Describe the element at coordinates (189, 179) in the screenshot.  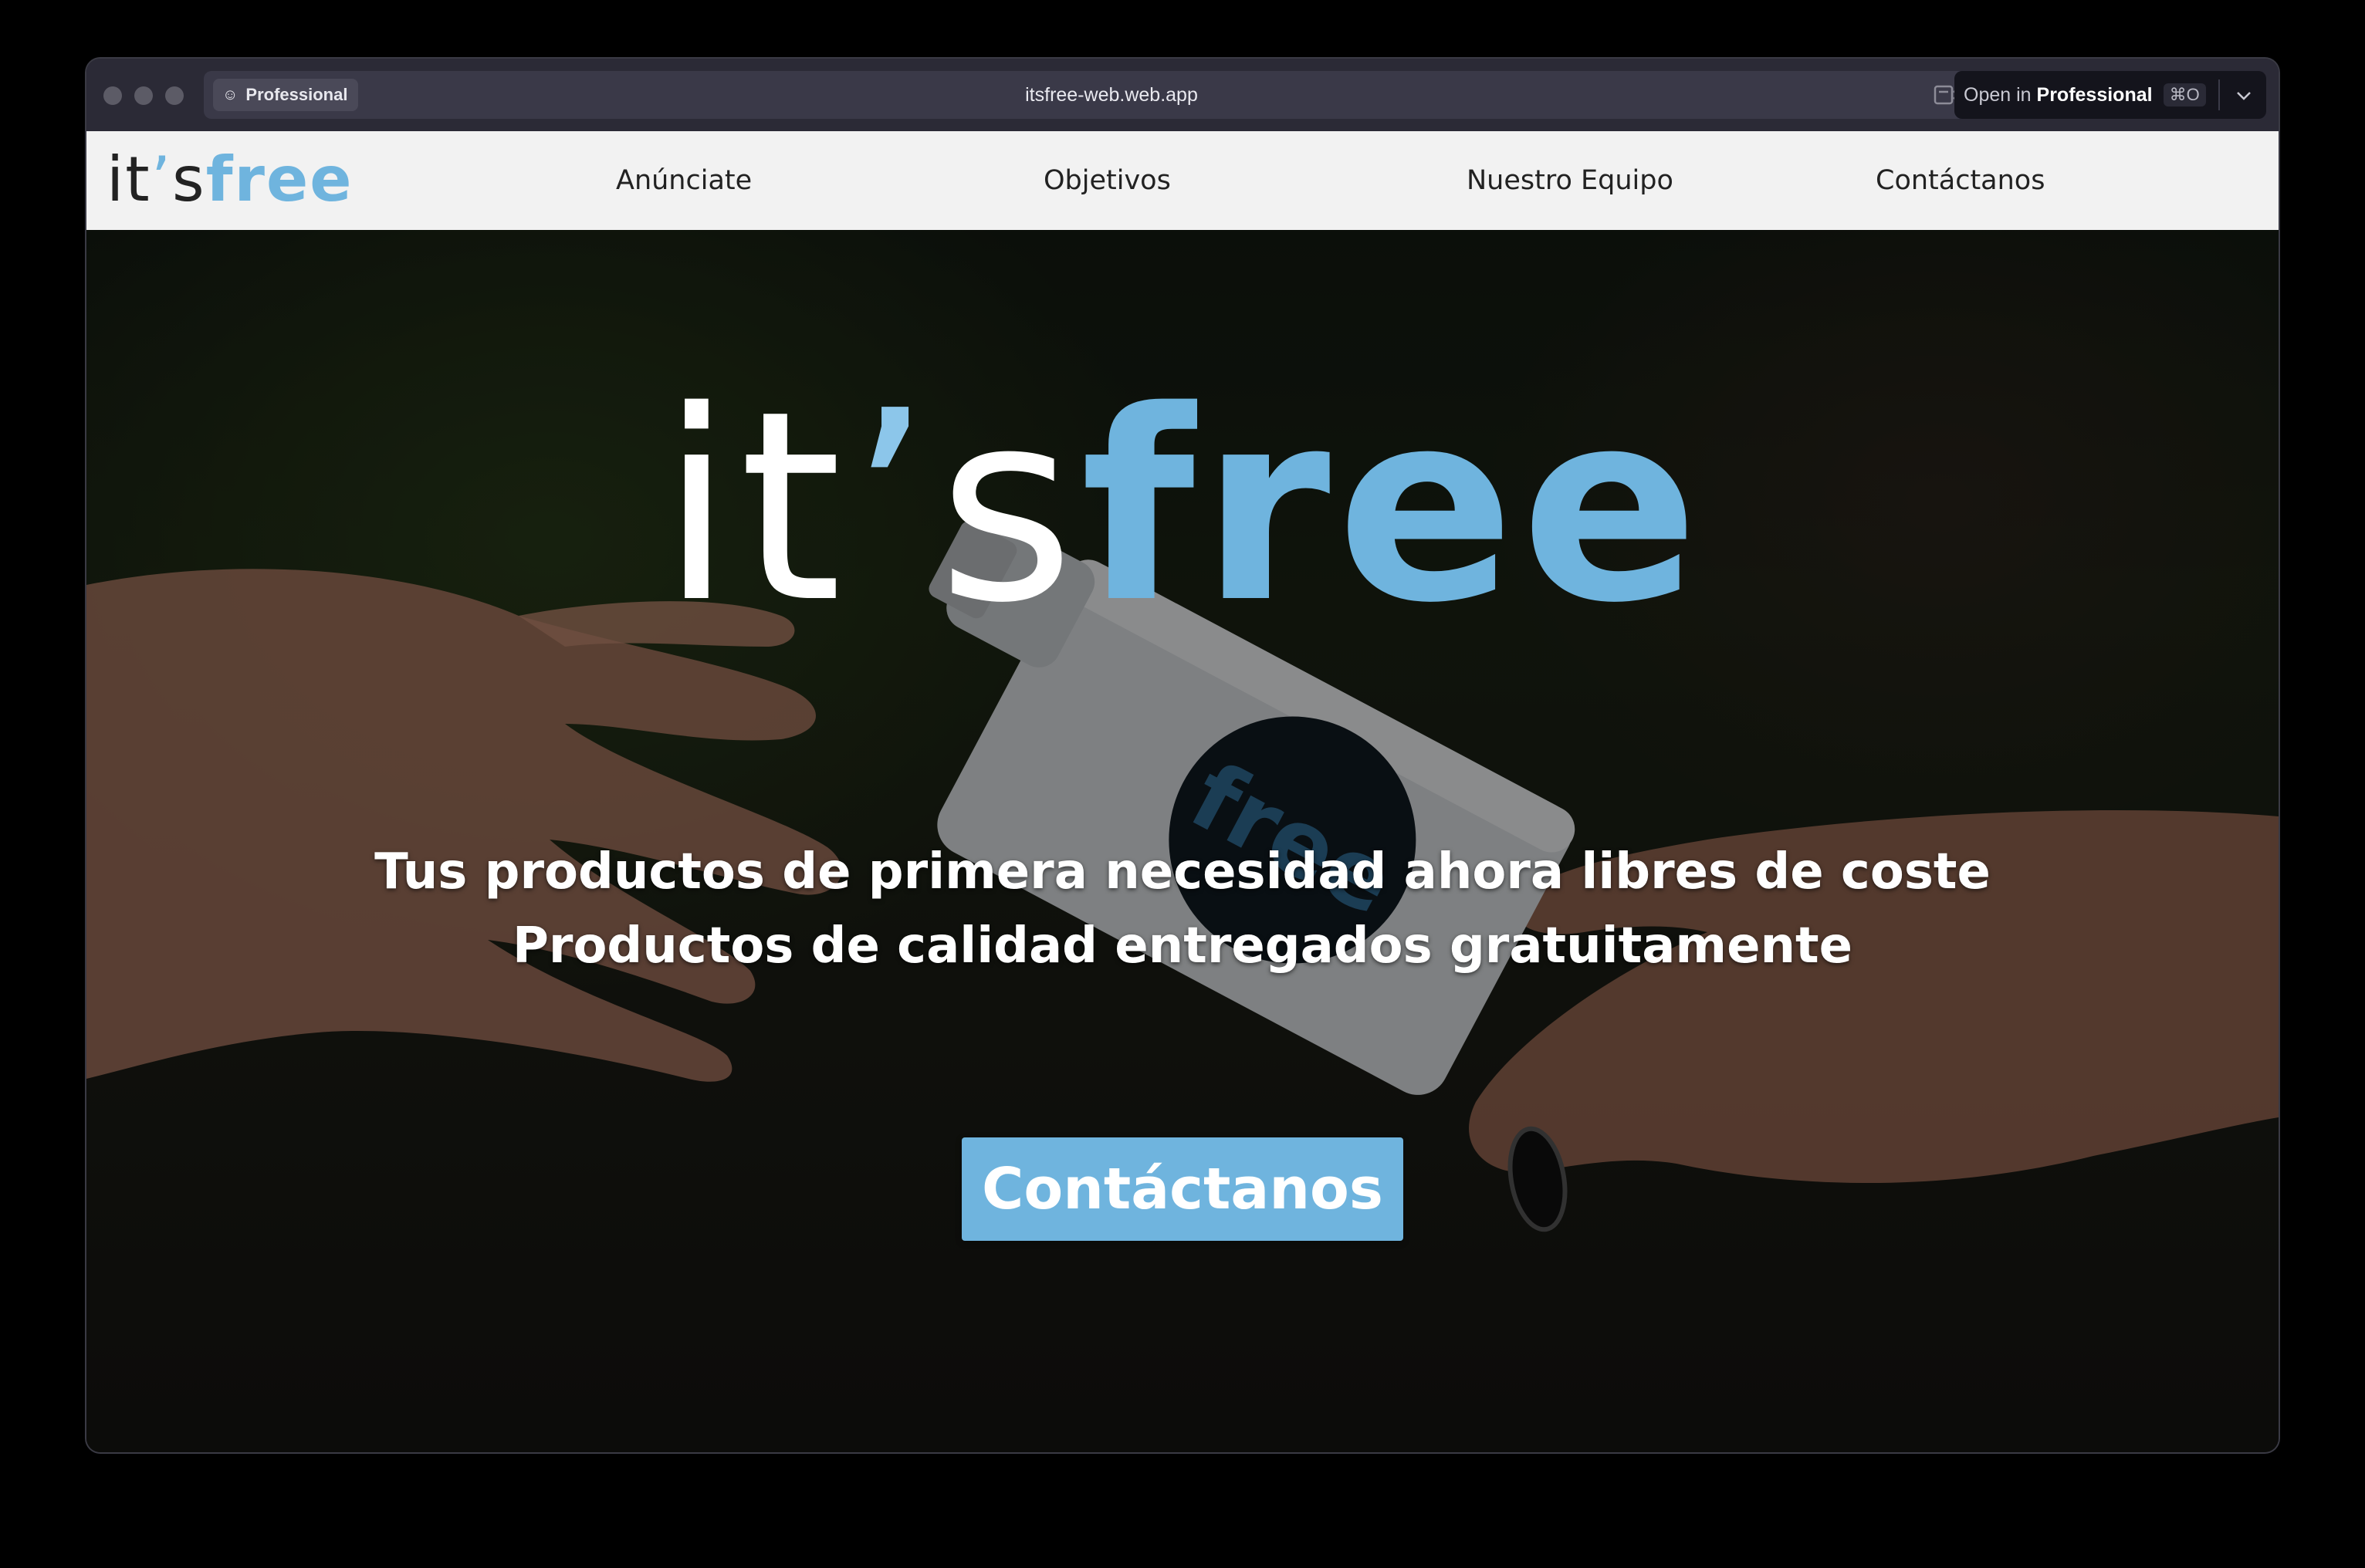
I see `logo-s: s` at that location.